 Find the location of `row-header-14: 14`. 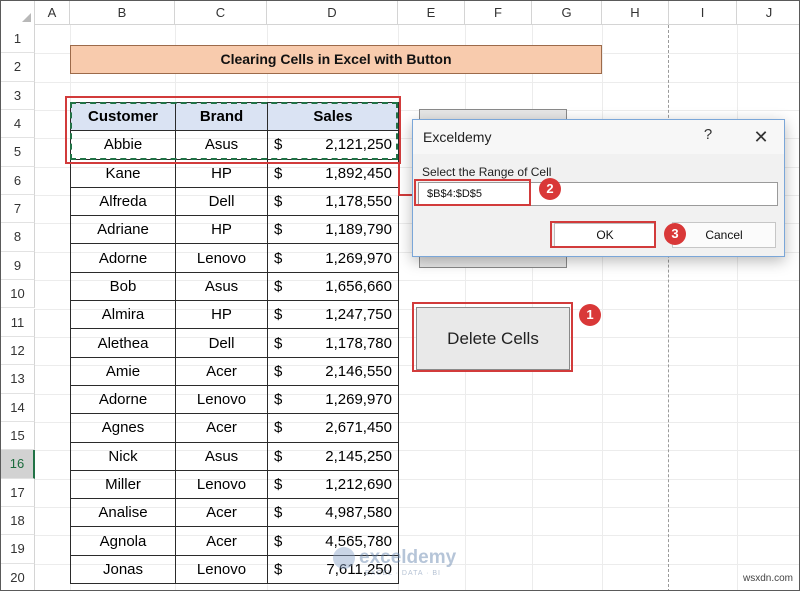

row-header-14: 14 is located at coordinates (18, 407).